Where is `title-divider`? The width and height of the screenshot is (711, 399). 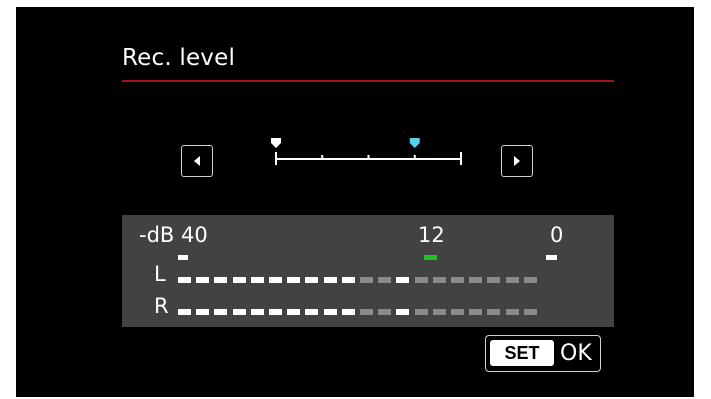
title-divider is located at coordinates (368, 81).